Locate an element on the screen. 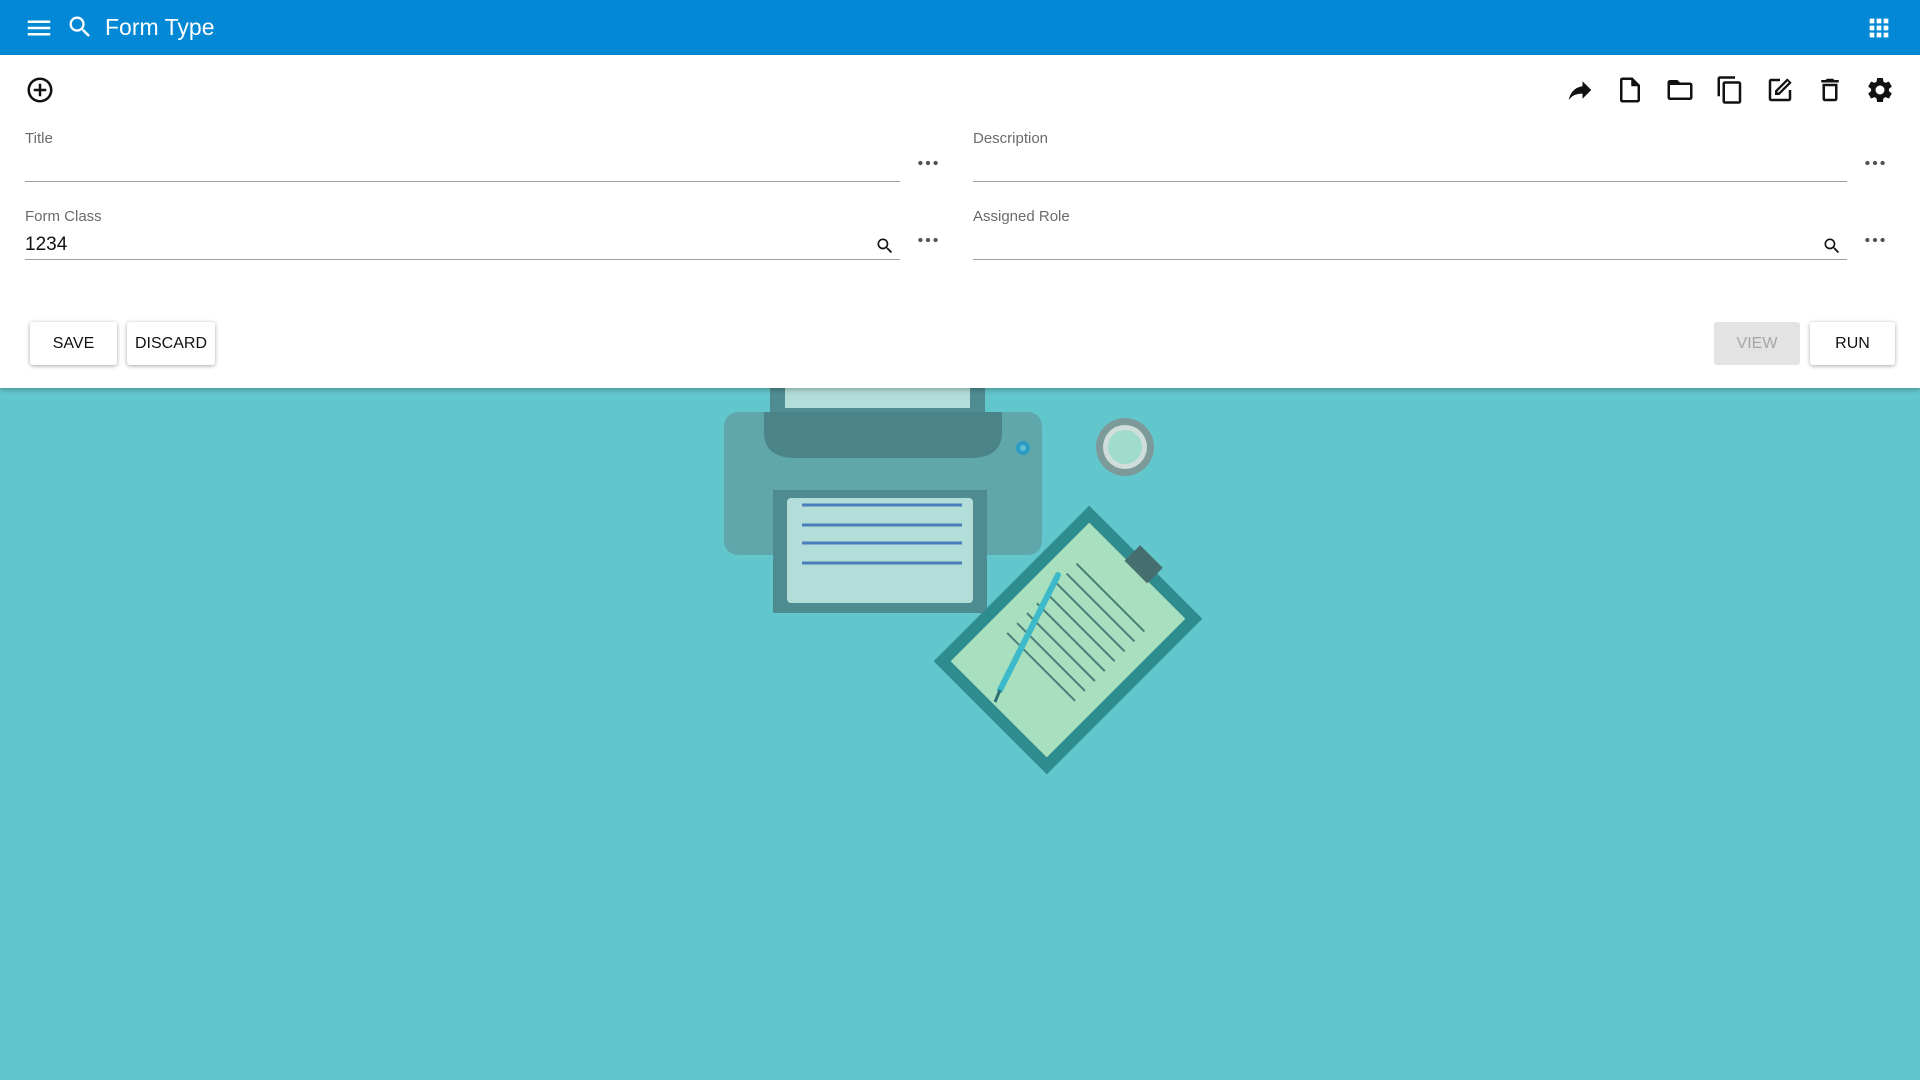  run-button: RUN is located at coordinates (1852, 343).